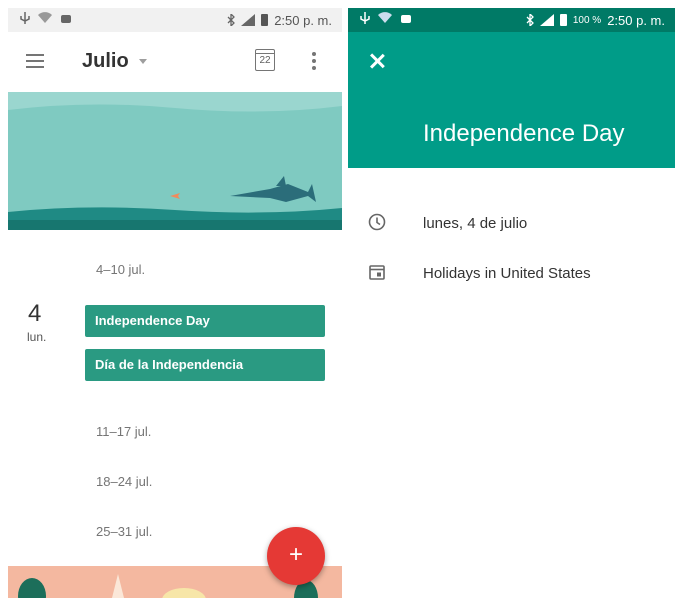 The width and height of the screenshot is (675, 598). I want to click on event-calendar-row: Holidays in United States, so click(511, 272).